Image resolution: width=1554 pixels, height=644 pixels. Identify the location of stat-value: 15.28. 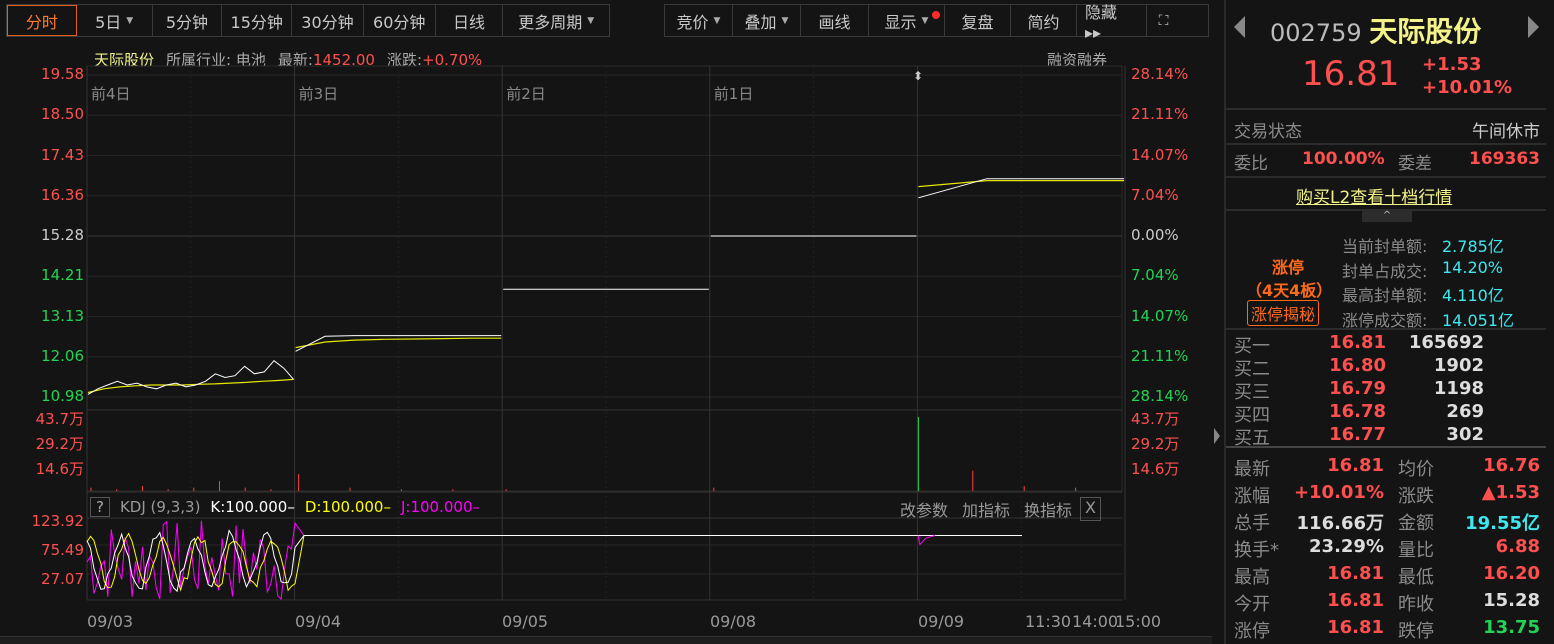
(1511, 600).